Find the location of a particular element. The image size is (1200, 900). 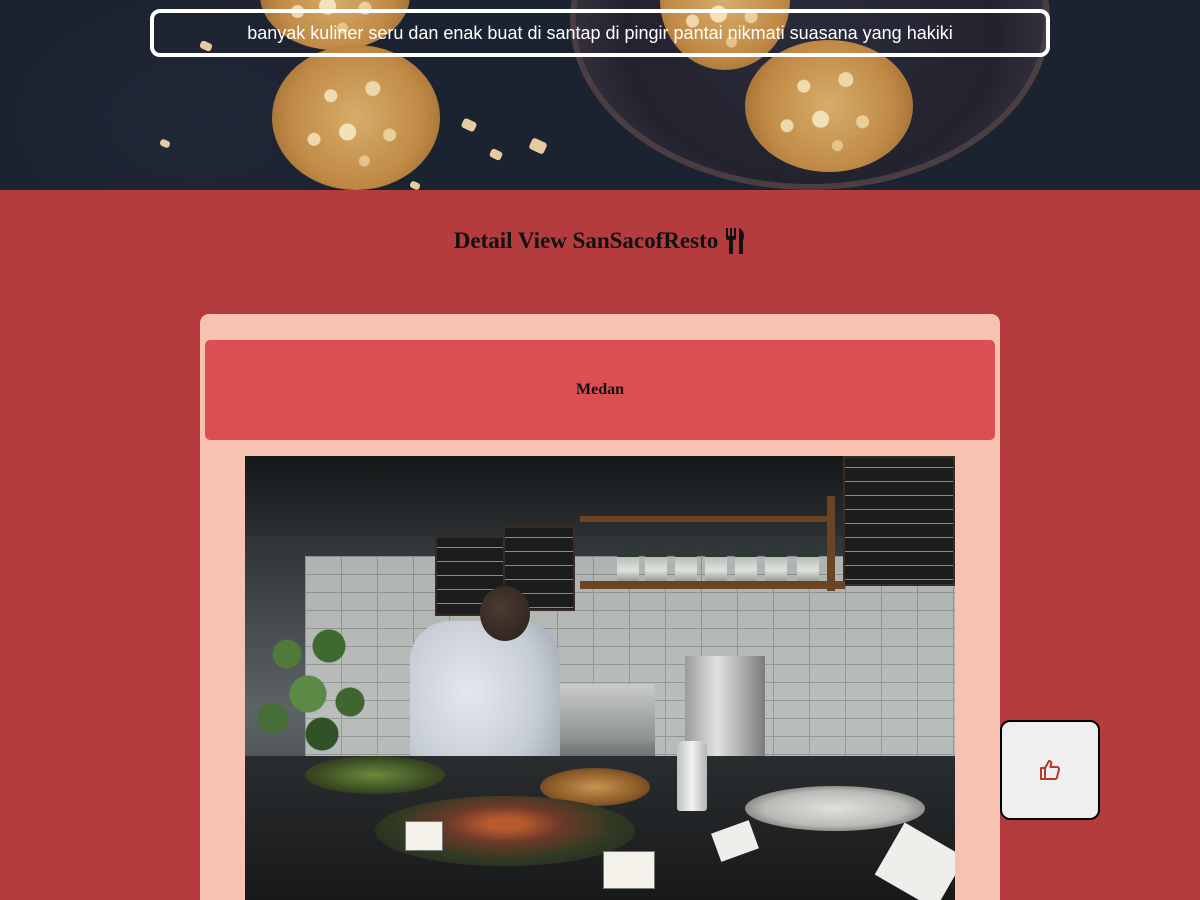

image-plant is located at coordinates (315, 686).